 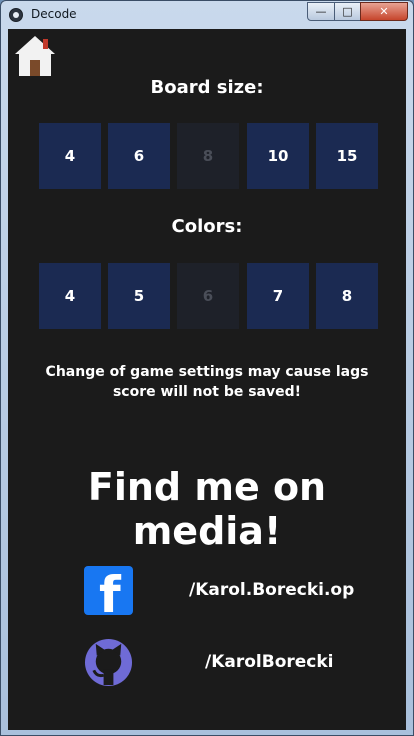 What do you see at coordinates (108, 662) in the screenshot?
I see `github-icon` at bounding box center [108, 662].